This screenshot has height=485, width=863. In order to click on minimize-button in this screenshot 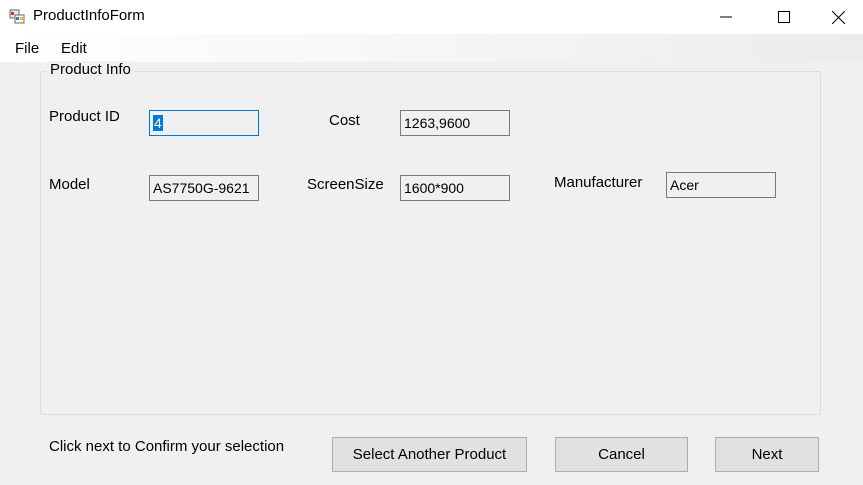, I will do `click(726, 17)`.